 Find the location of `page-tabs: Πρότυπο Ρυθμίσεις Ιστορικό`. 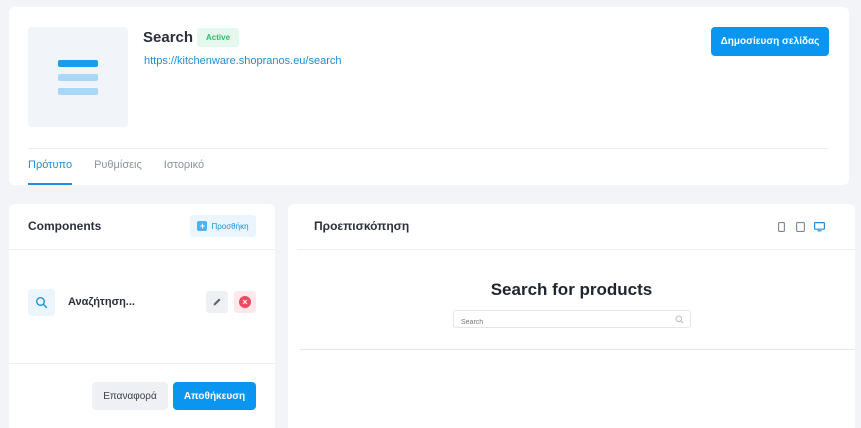

page-tabs: Πρότυπο Ρυθμίσεις Ιστορικό is located at coordinates (127, 172).